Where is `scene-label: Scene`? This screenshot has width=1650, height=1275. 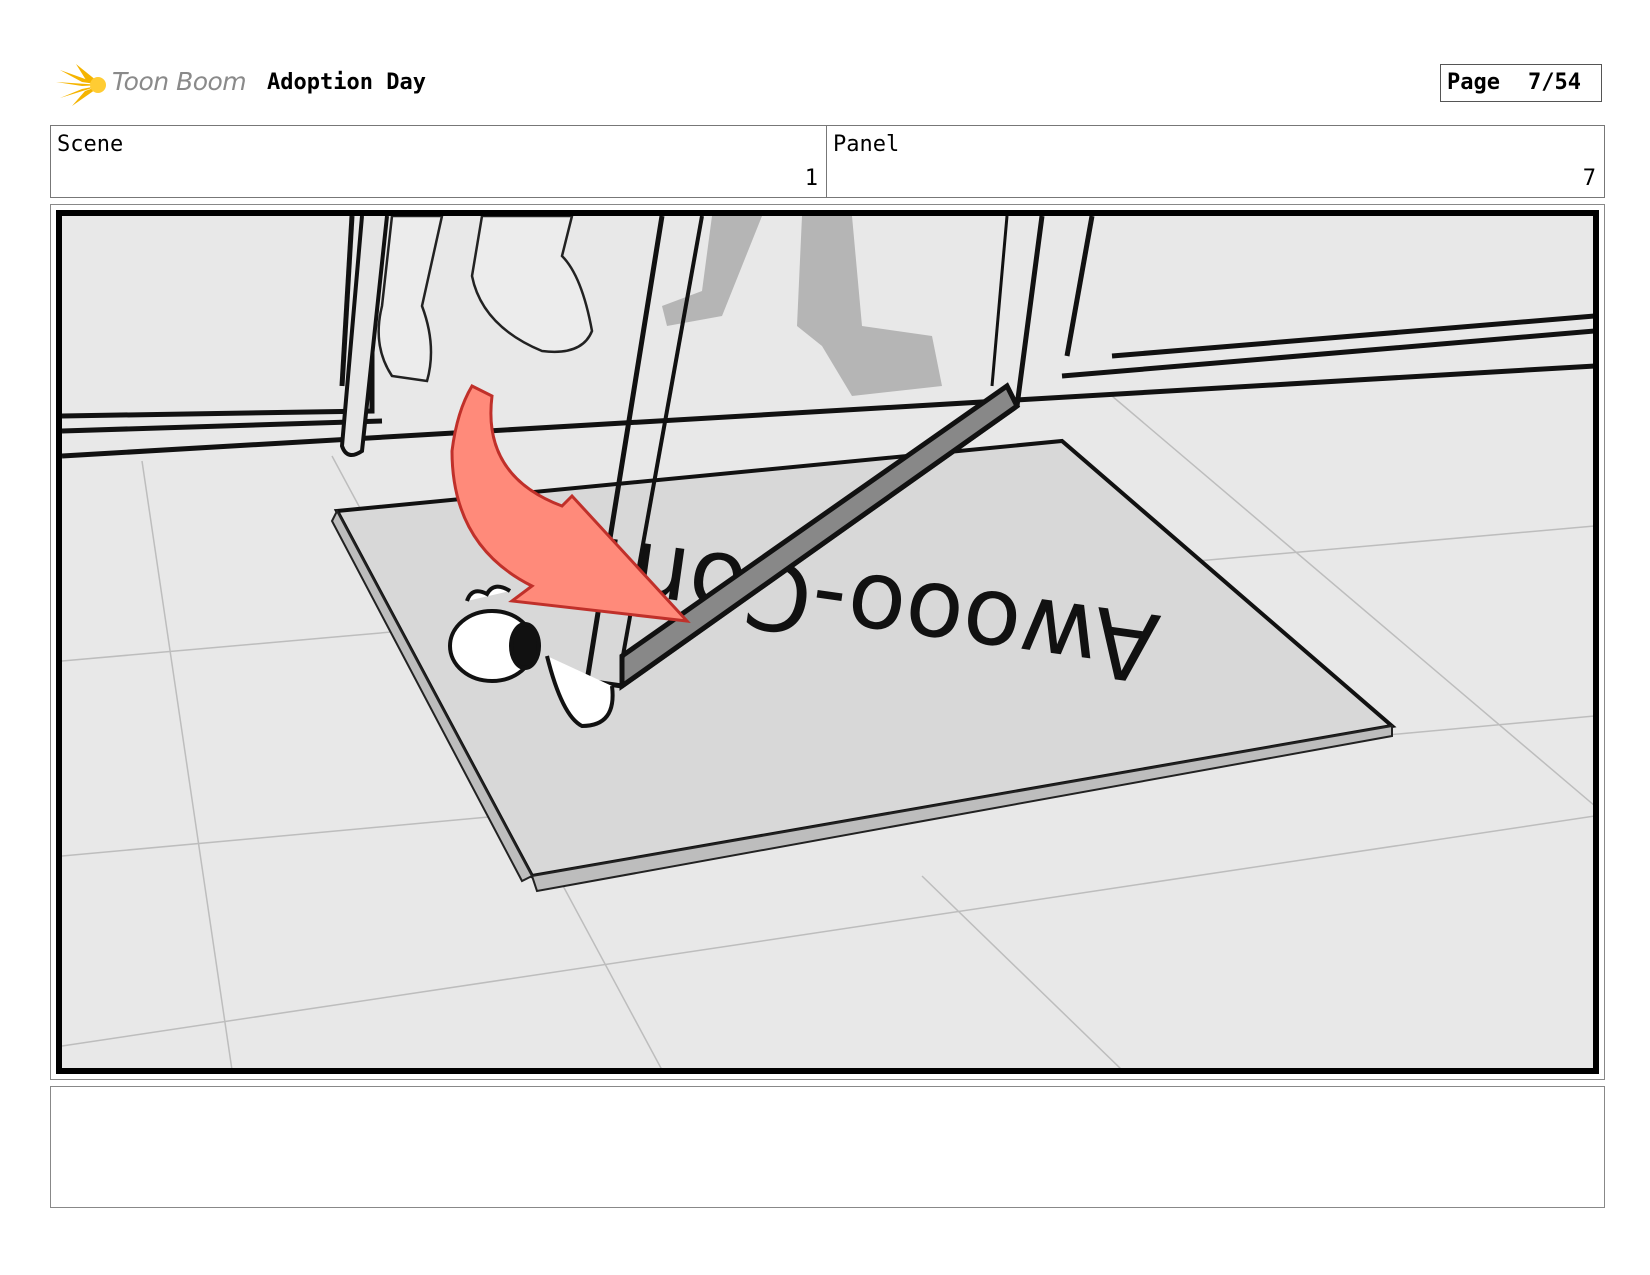 scene-label: Scene is located at coordinates (90, 144).